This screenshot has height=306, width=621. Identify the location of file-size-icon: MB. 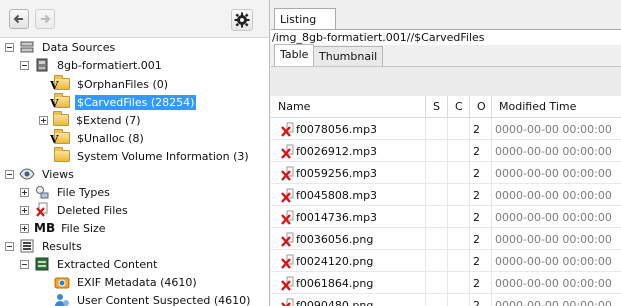
(45, 228).